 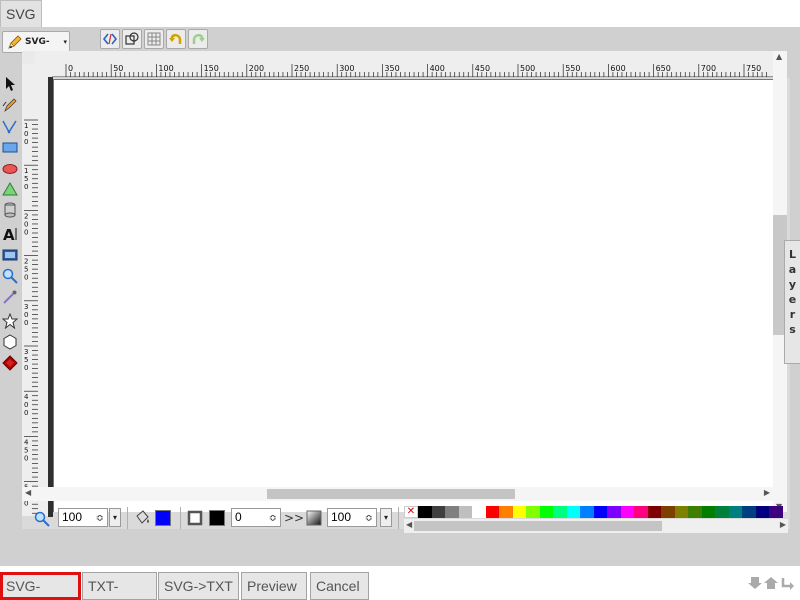 I want to click on zoom-dropdown-button: ▾, so click(x=115, y=517).